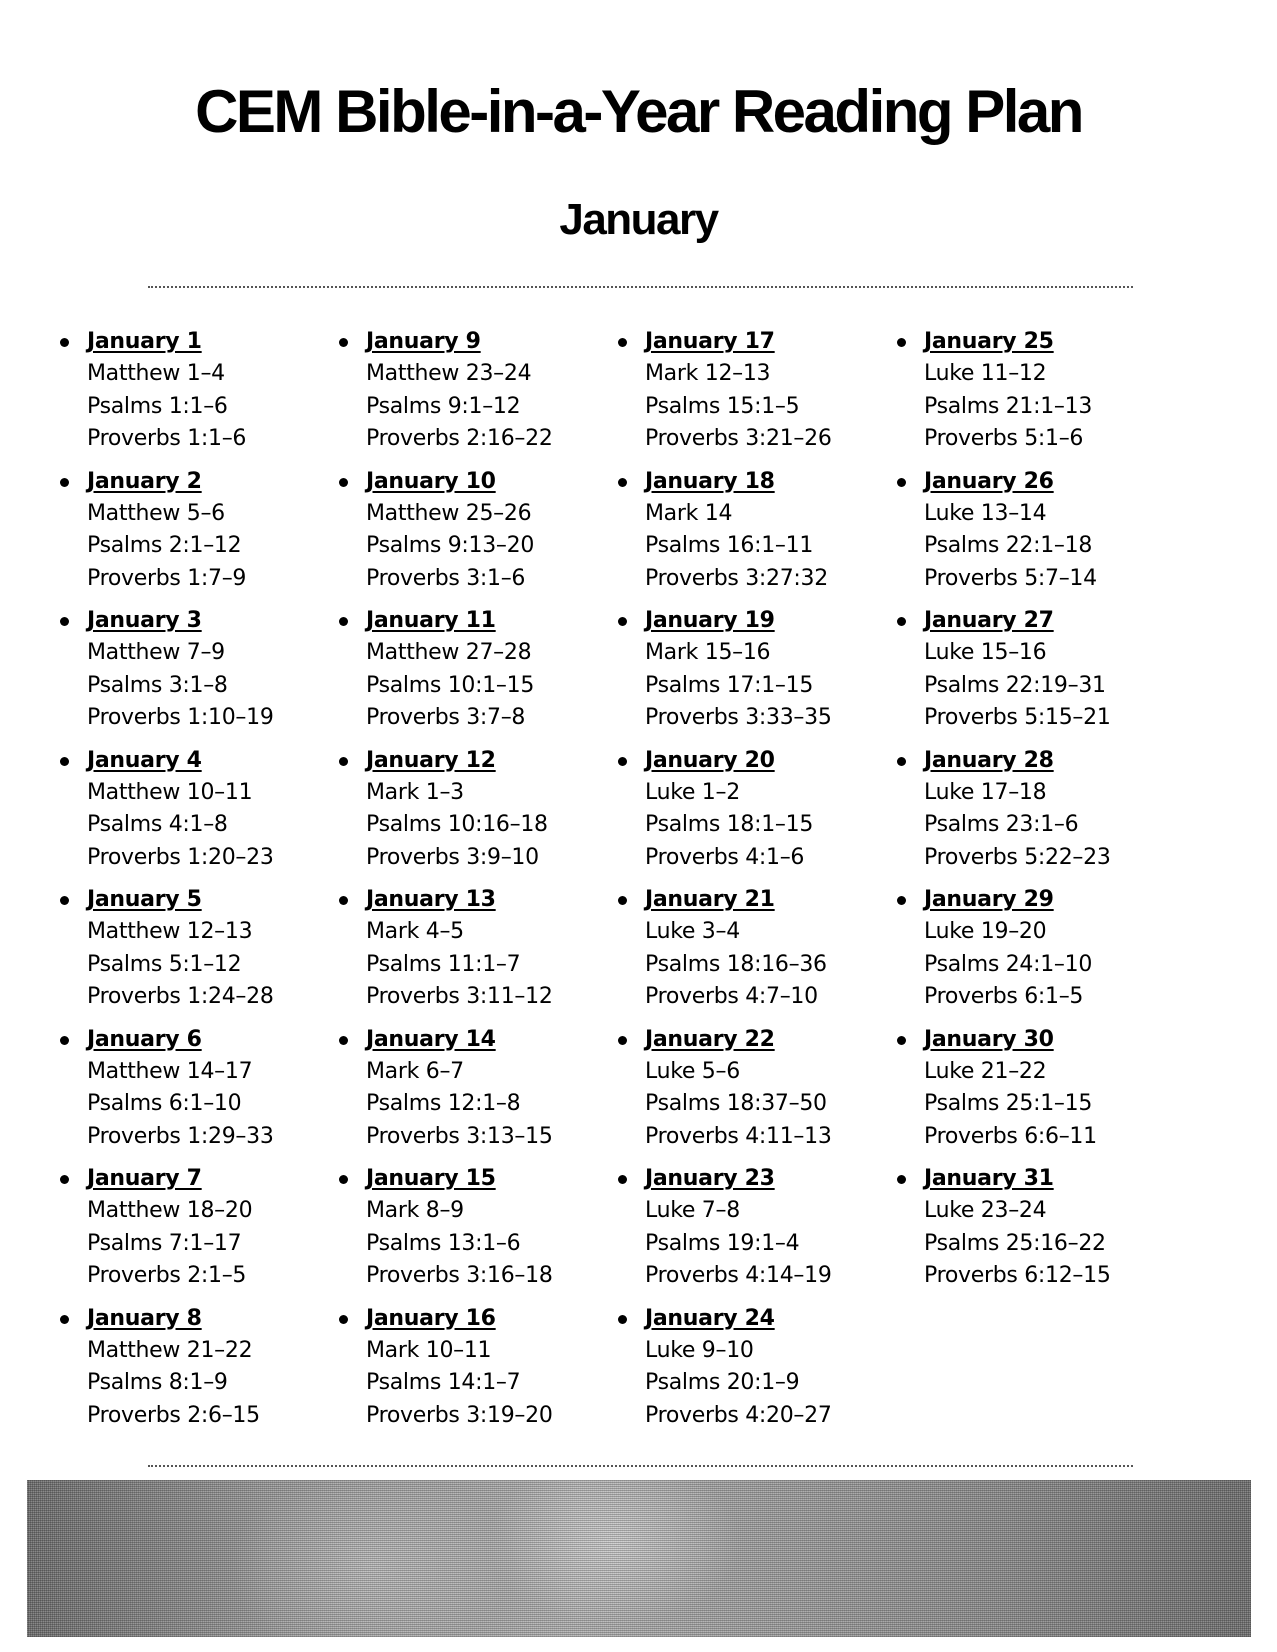  Describe the element at coordinates (212, 1040) in the screenshot. I see `day-link: January 6` at that location.